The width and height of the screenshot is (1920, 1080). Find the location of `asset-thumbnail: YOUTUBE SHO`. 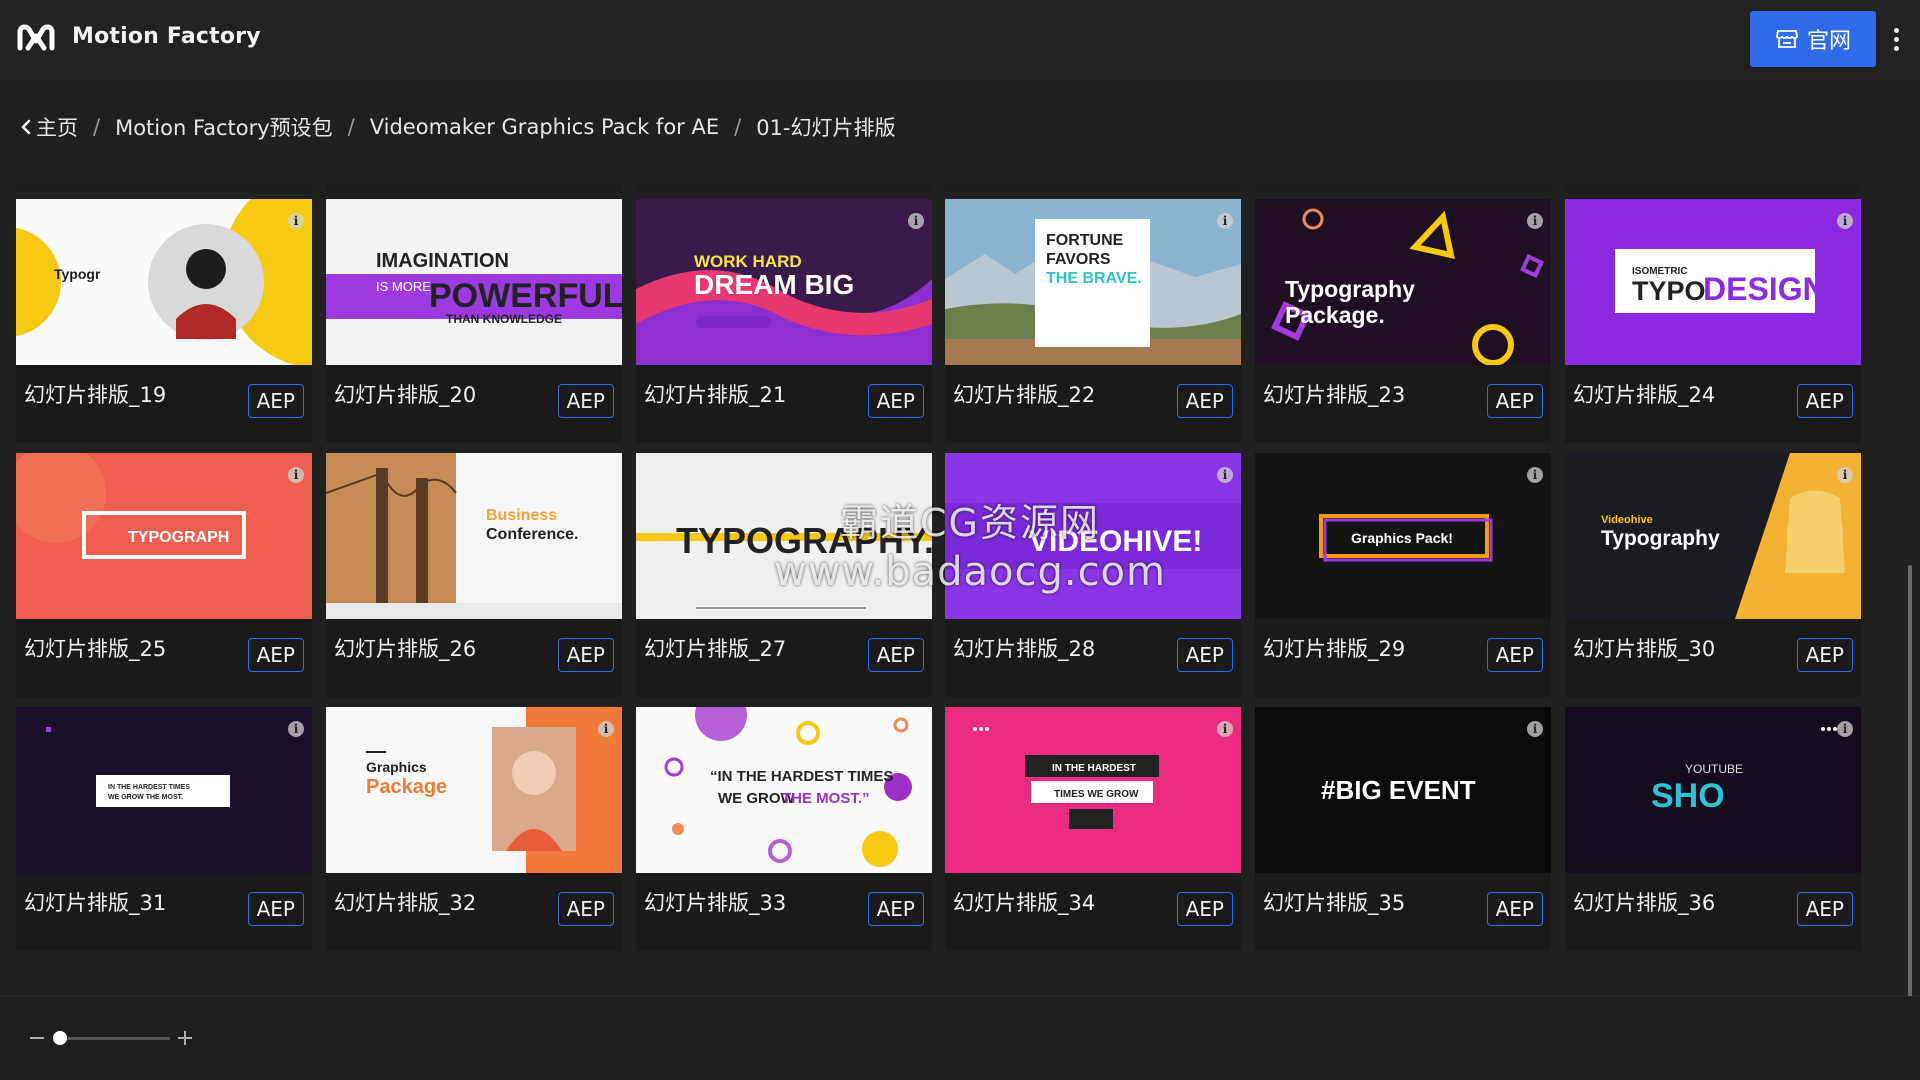

asset-thumbnail: YOUTUBE SHO is located at coordinates (1713, 790).